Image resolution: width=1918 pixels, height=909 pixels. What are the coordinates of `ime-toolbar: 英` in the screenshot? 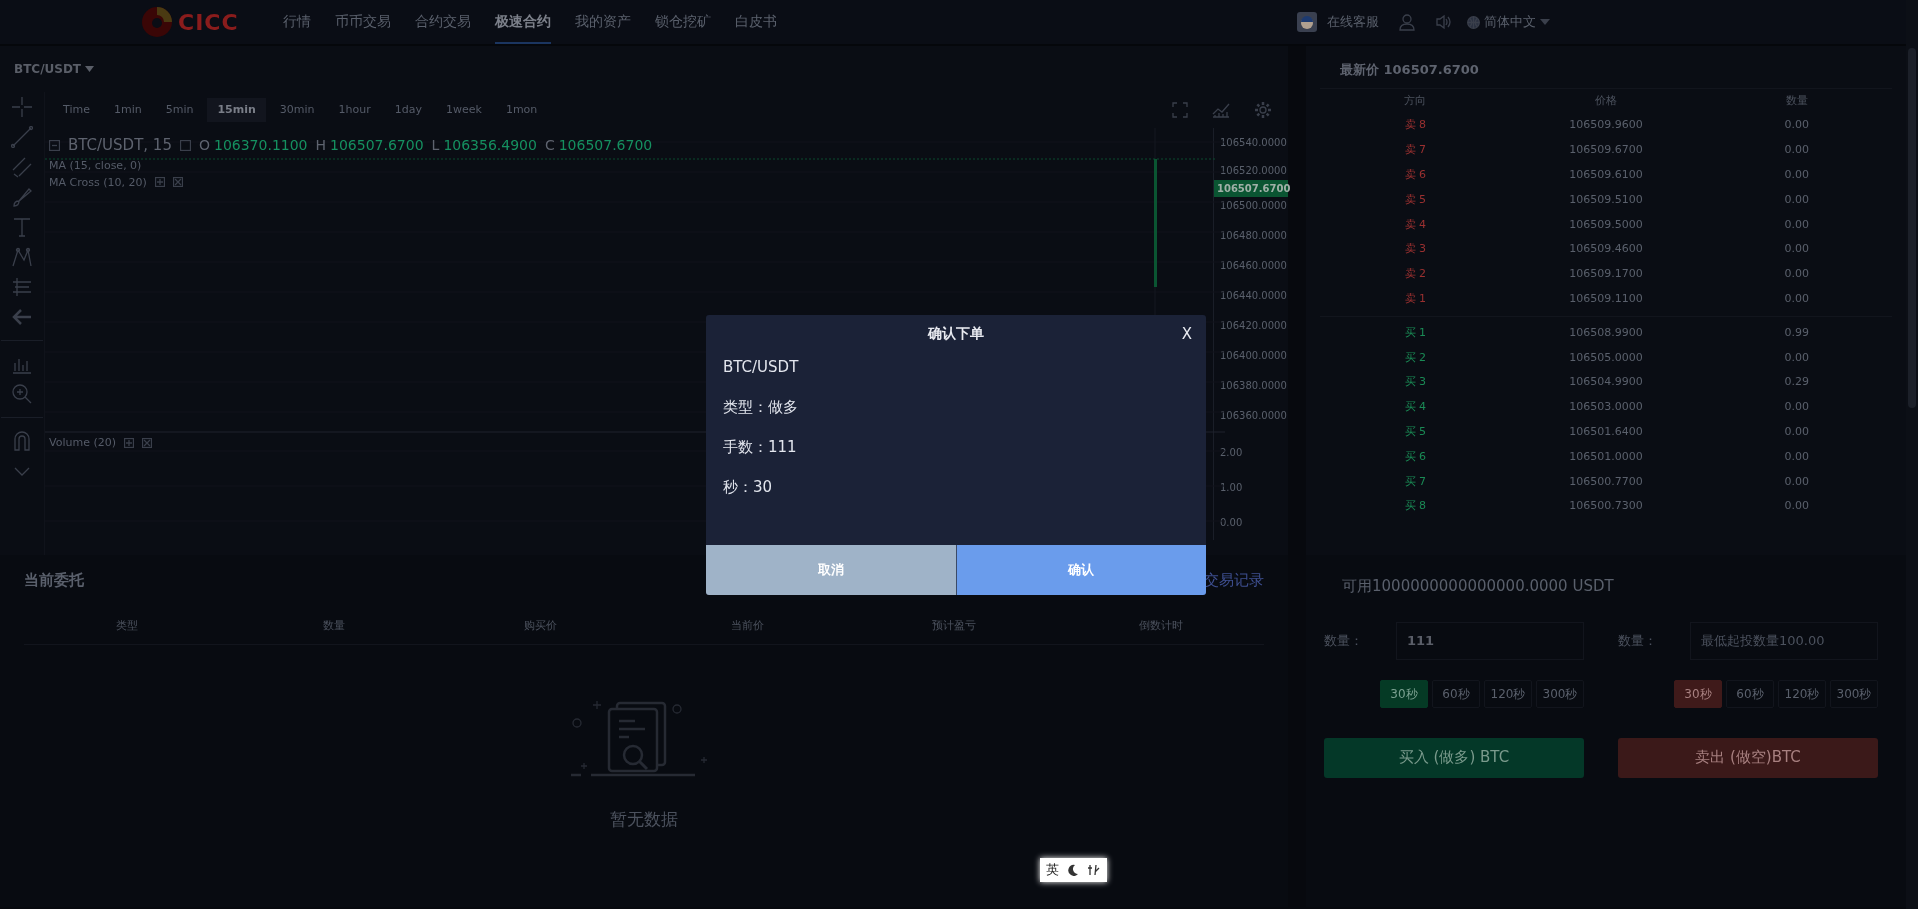 It's located at (1073, 870).